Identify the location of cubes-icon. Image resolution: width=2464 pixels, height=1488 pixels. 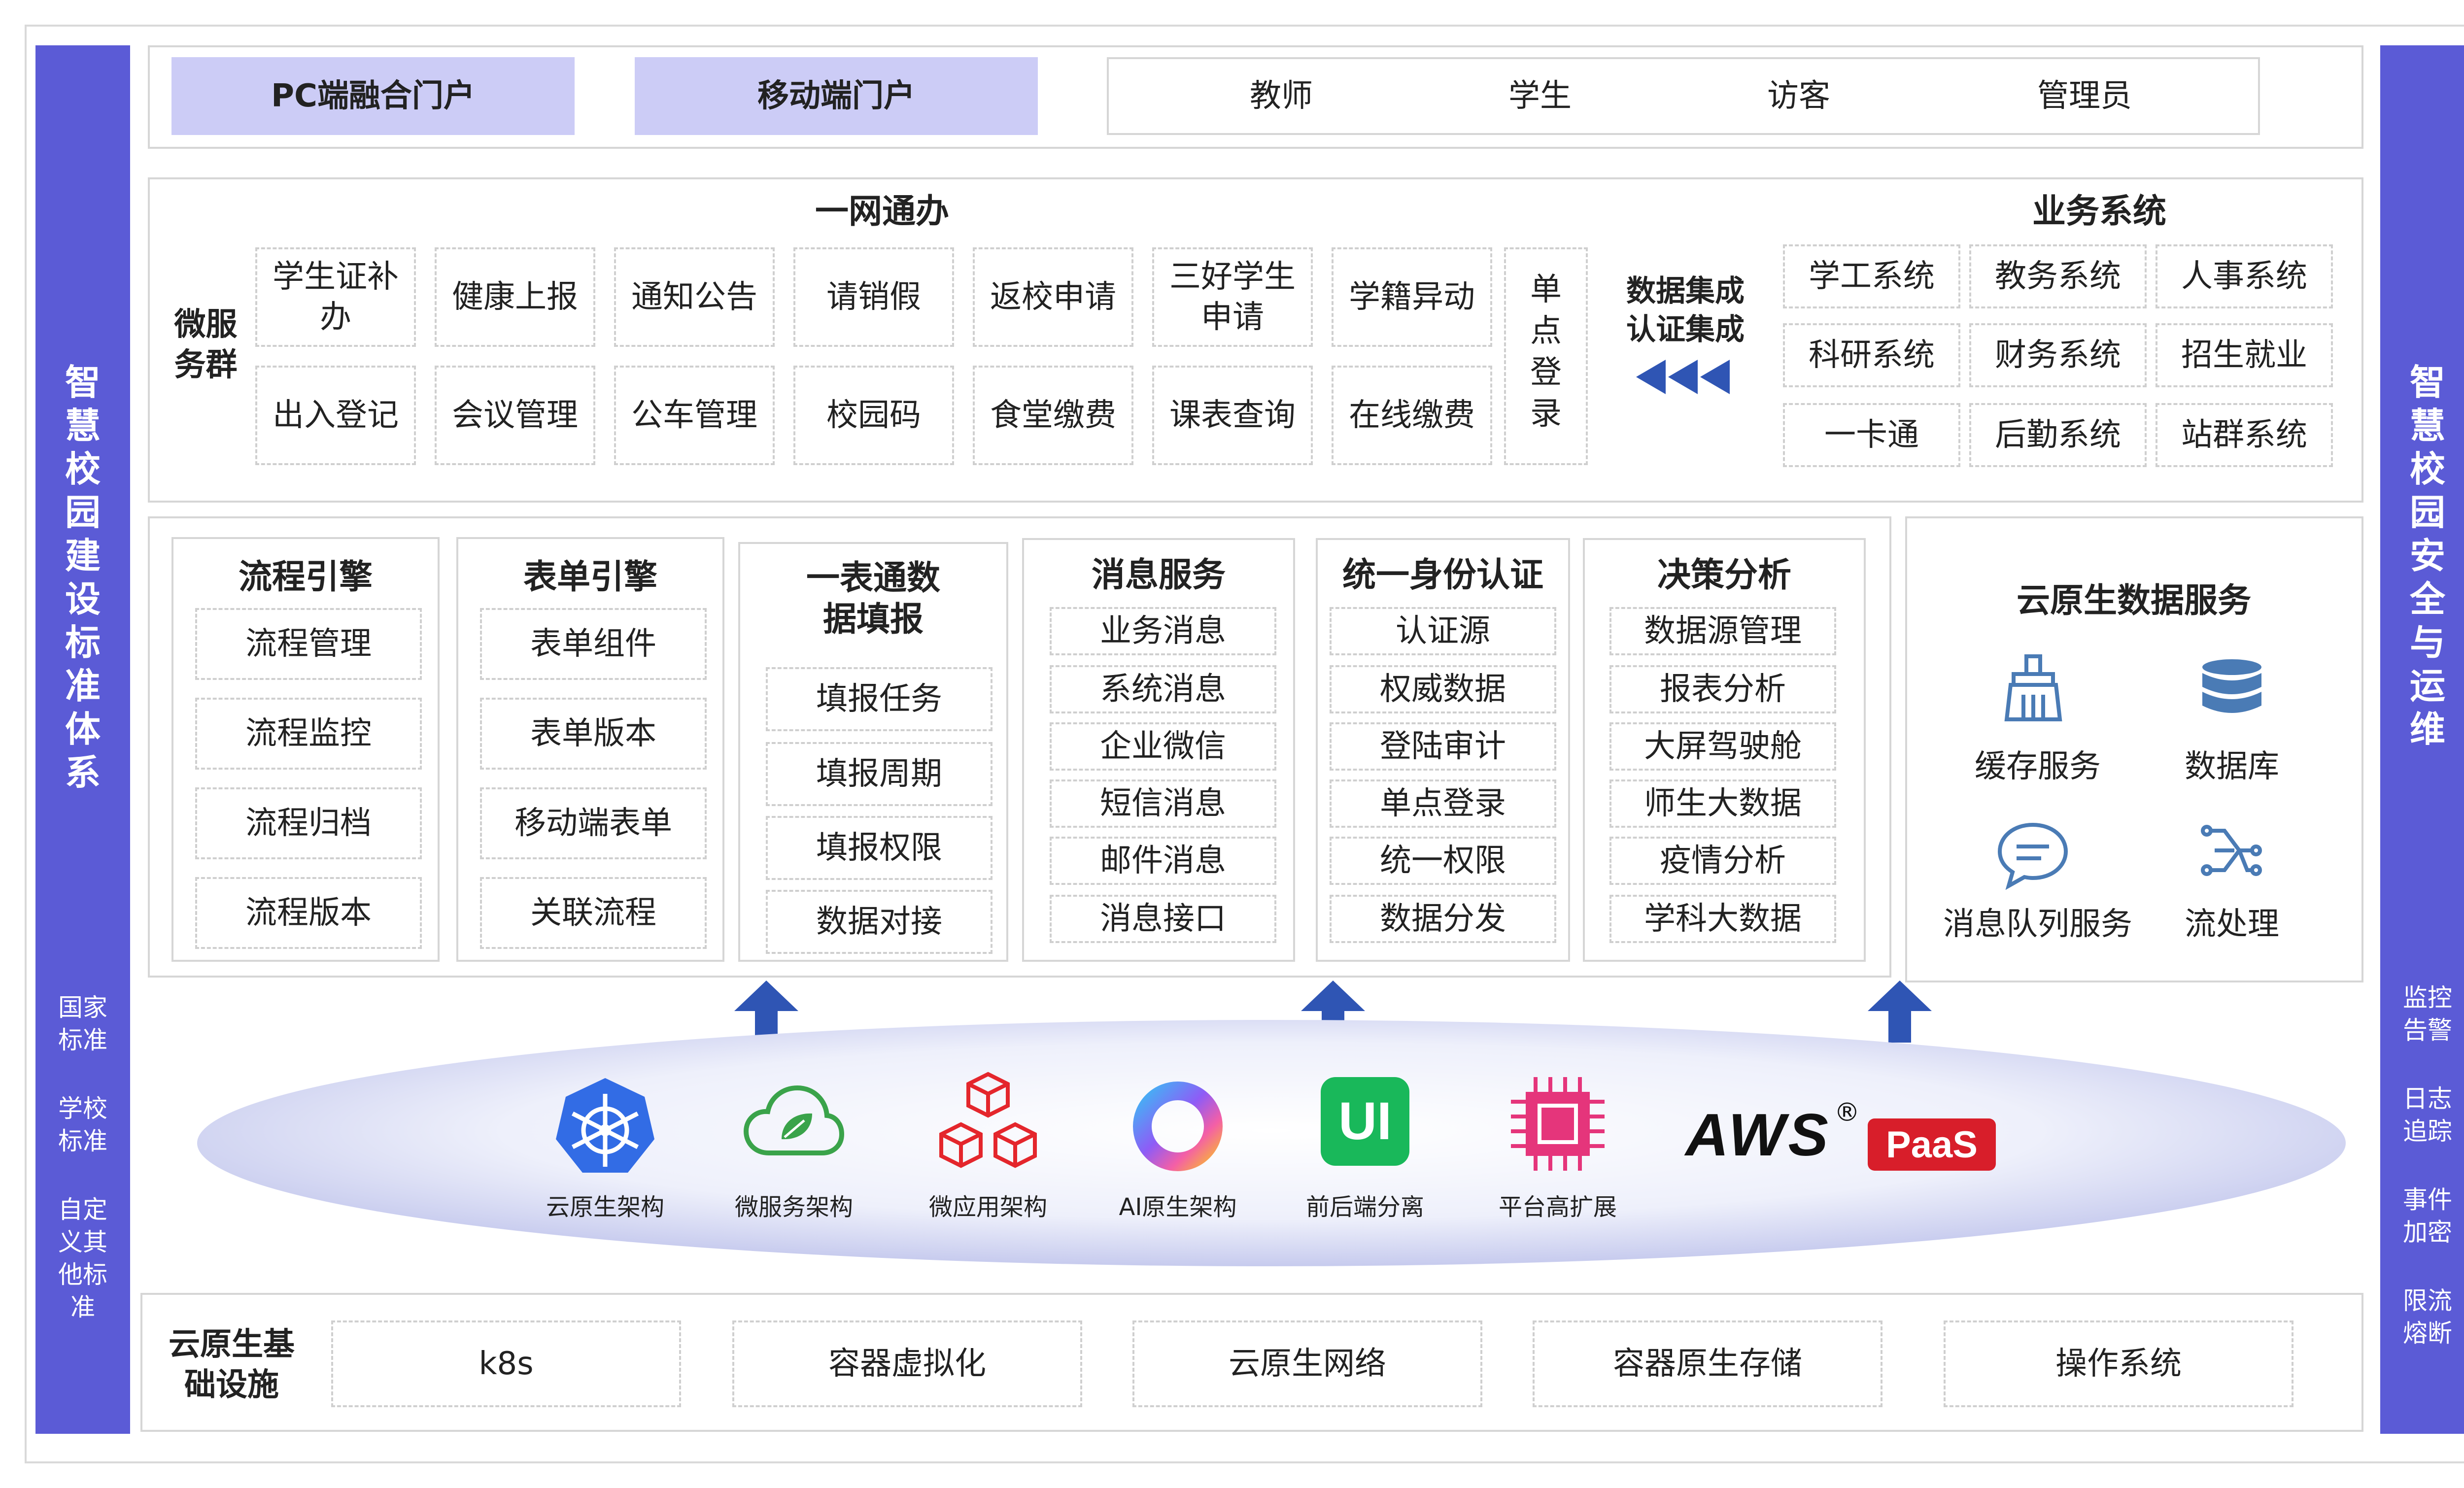
(988, 1120).